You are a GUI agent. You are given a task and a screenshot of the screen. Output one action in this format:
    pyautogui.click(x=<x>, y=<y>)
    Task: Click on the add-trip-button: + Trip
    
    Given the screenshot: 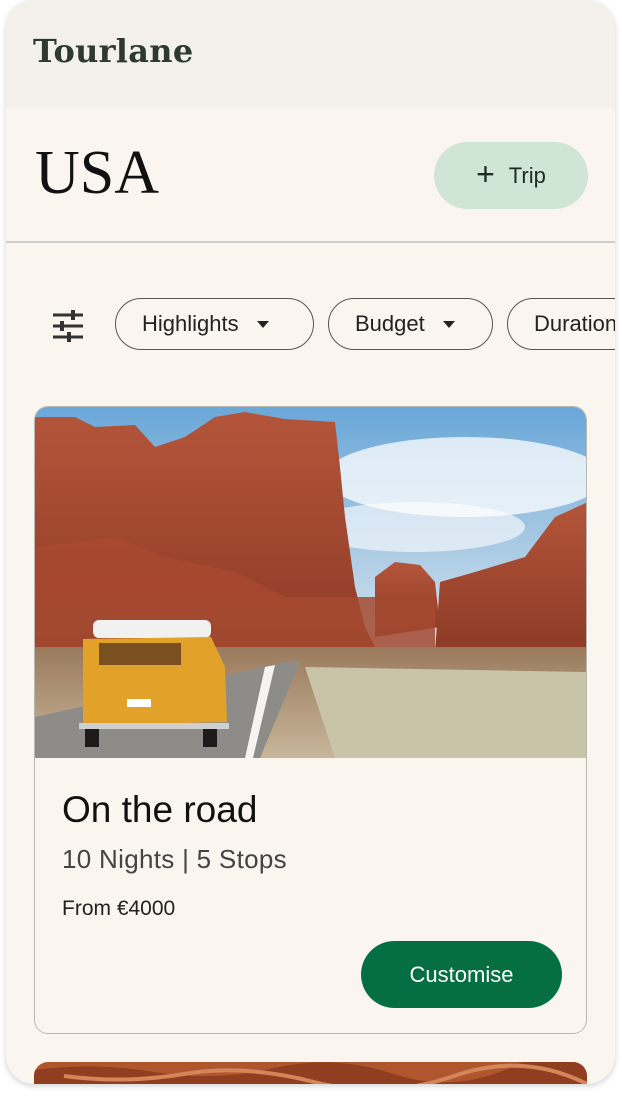 What is the action you would take?
    pyautogui.click(x=511, y=175)
    